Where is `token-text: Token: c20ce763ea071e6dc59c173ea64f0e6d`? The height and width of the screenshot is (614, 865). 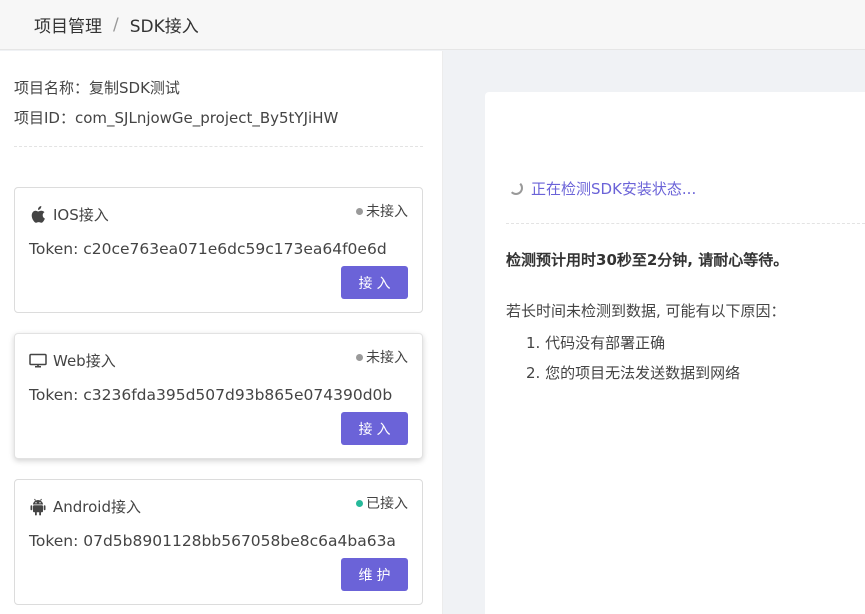 token-text: Token: c20ce763ea071e6dc59c173ea64f0e6d is located at coordinates (208, 249).